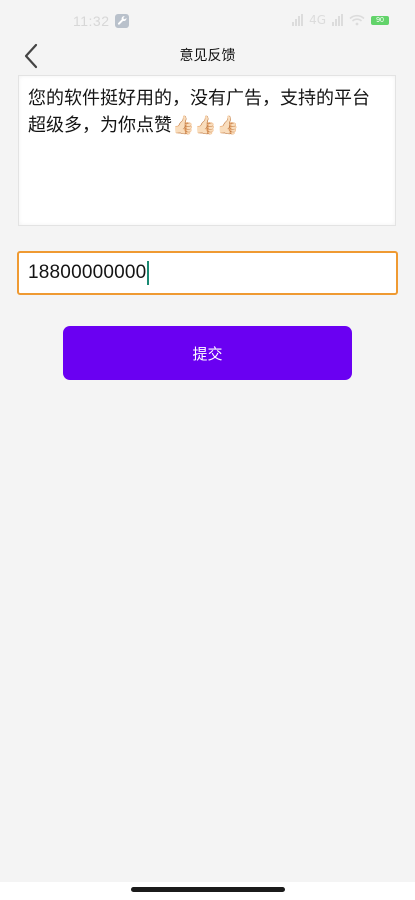 The image size is (415, 900). Describe the element at coordinates (148, 273) in the screenshot. I see `text-caret` at that location.